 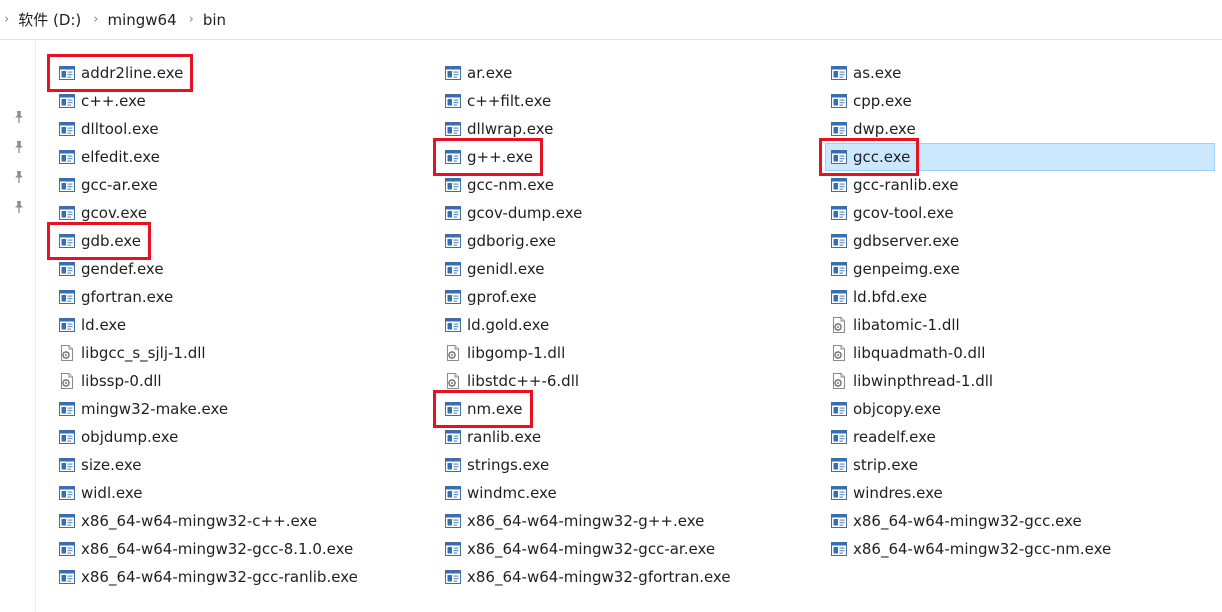 What do you see at coordinates (100, 465) in the screenshot?
I see `file-item: size.exe` at bounding box center [100, 465].